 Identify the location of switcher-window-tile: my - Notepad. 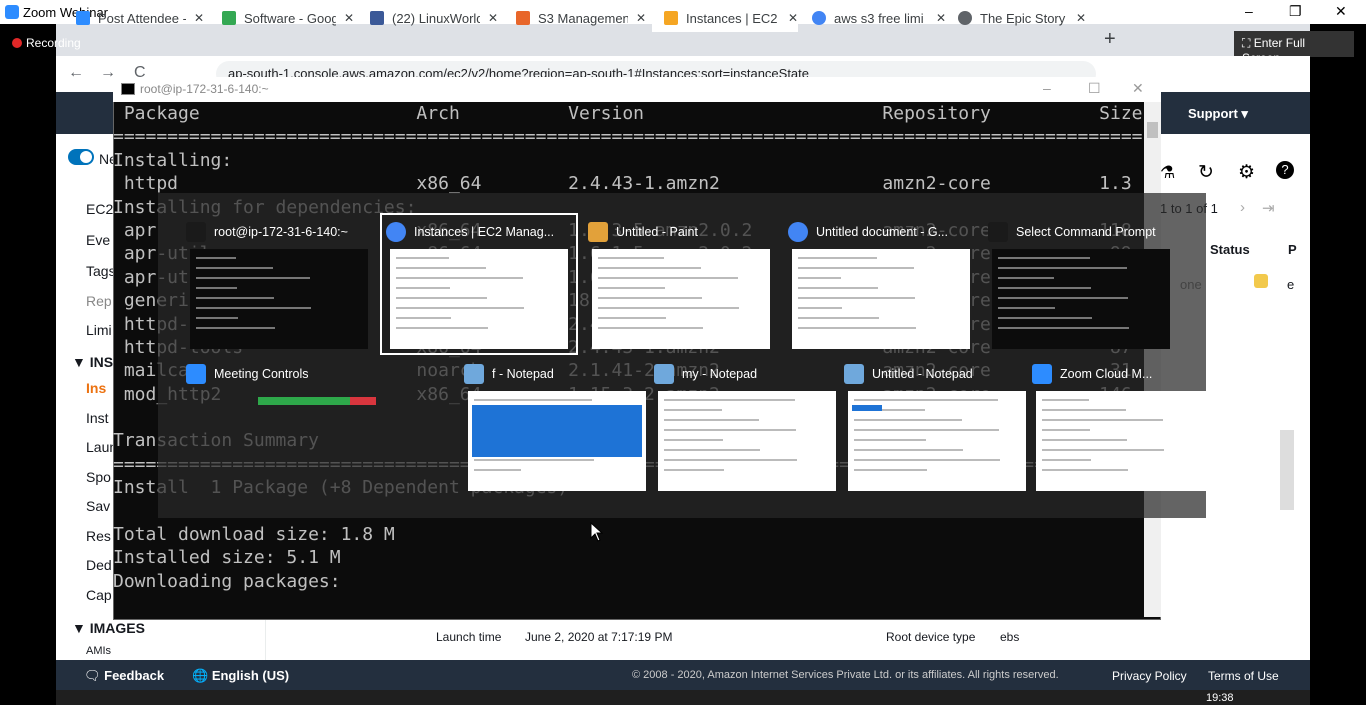
(747, 426).